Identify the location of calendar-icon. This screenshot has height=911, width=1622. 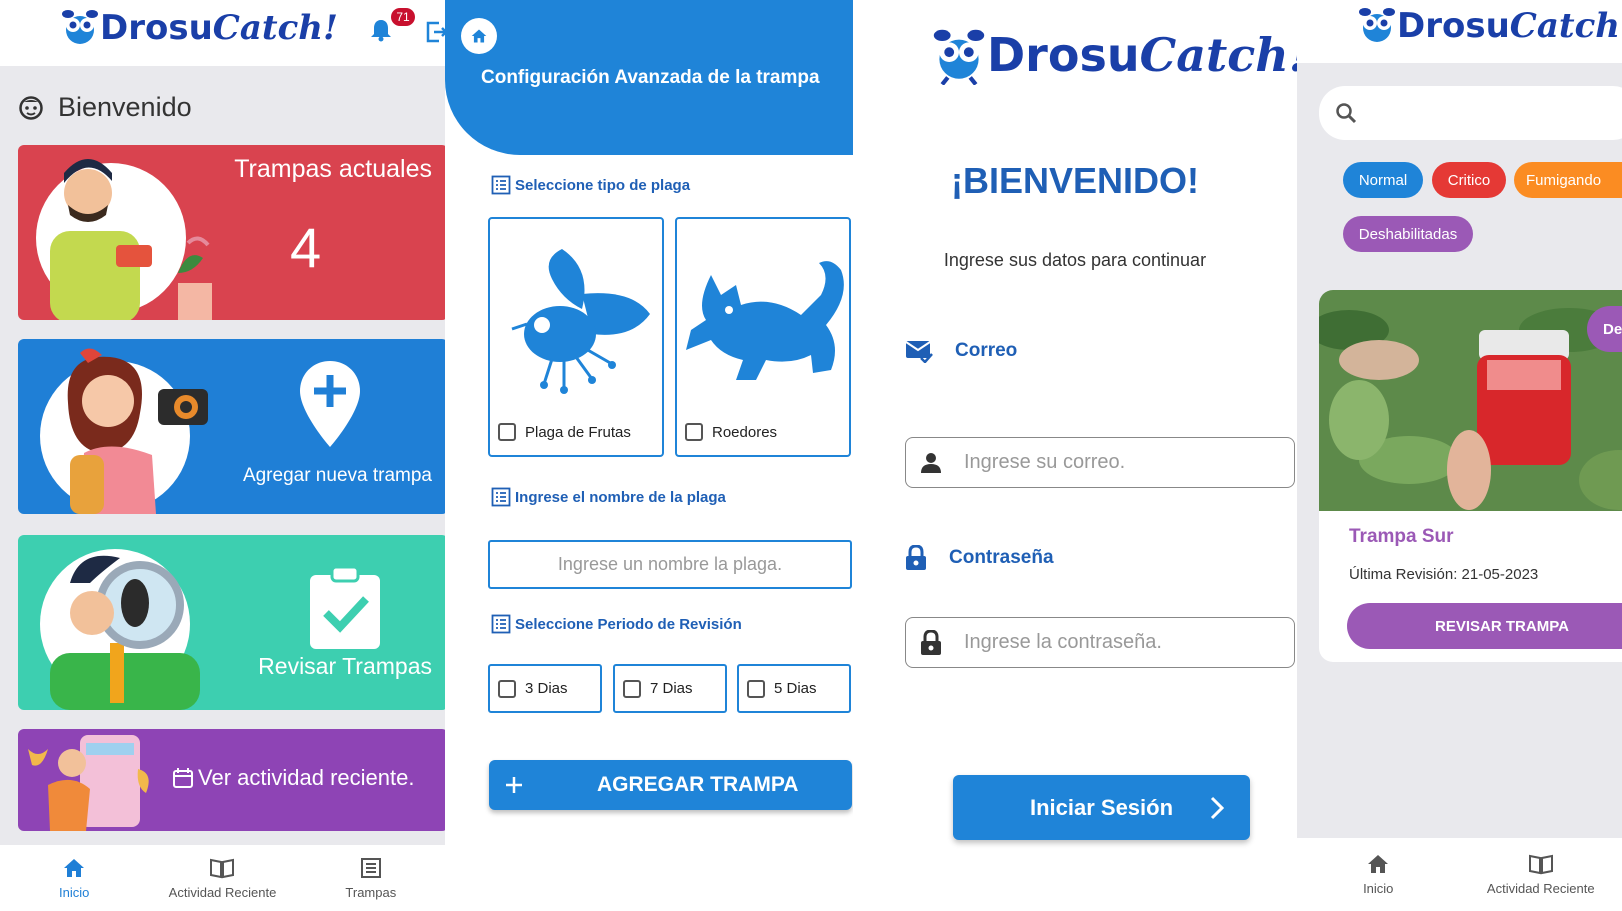
(183, 778).